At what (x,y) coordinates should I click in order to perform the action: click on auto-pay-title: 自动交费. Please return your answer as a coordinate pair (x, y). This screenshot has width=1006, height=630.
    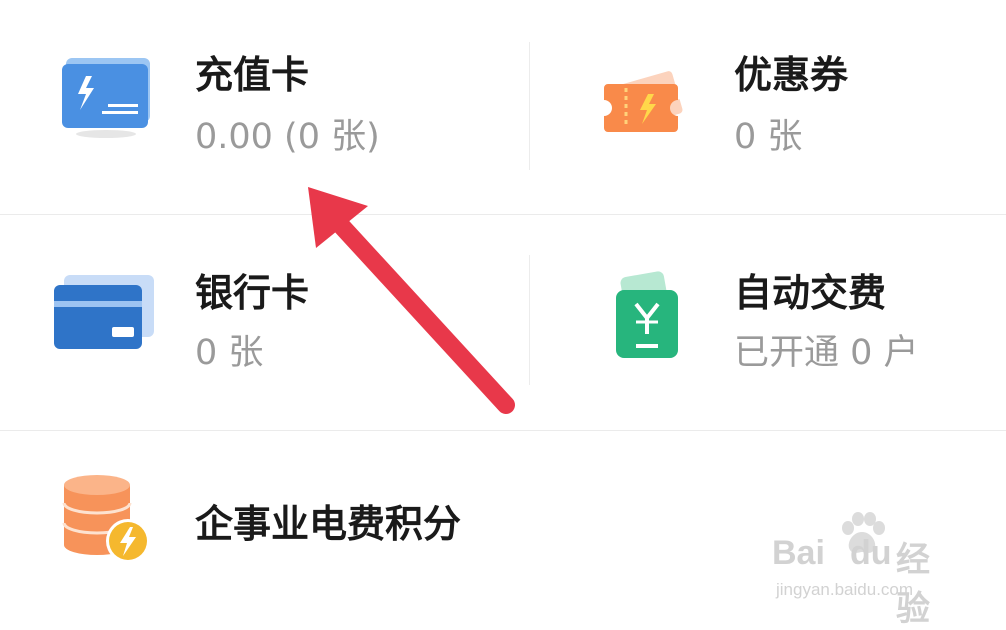
    Looking at the image, I should click on (810, 293).